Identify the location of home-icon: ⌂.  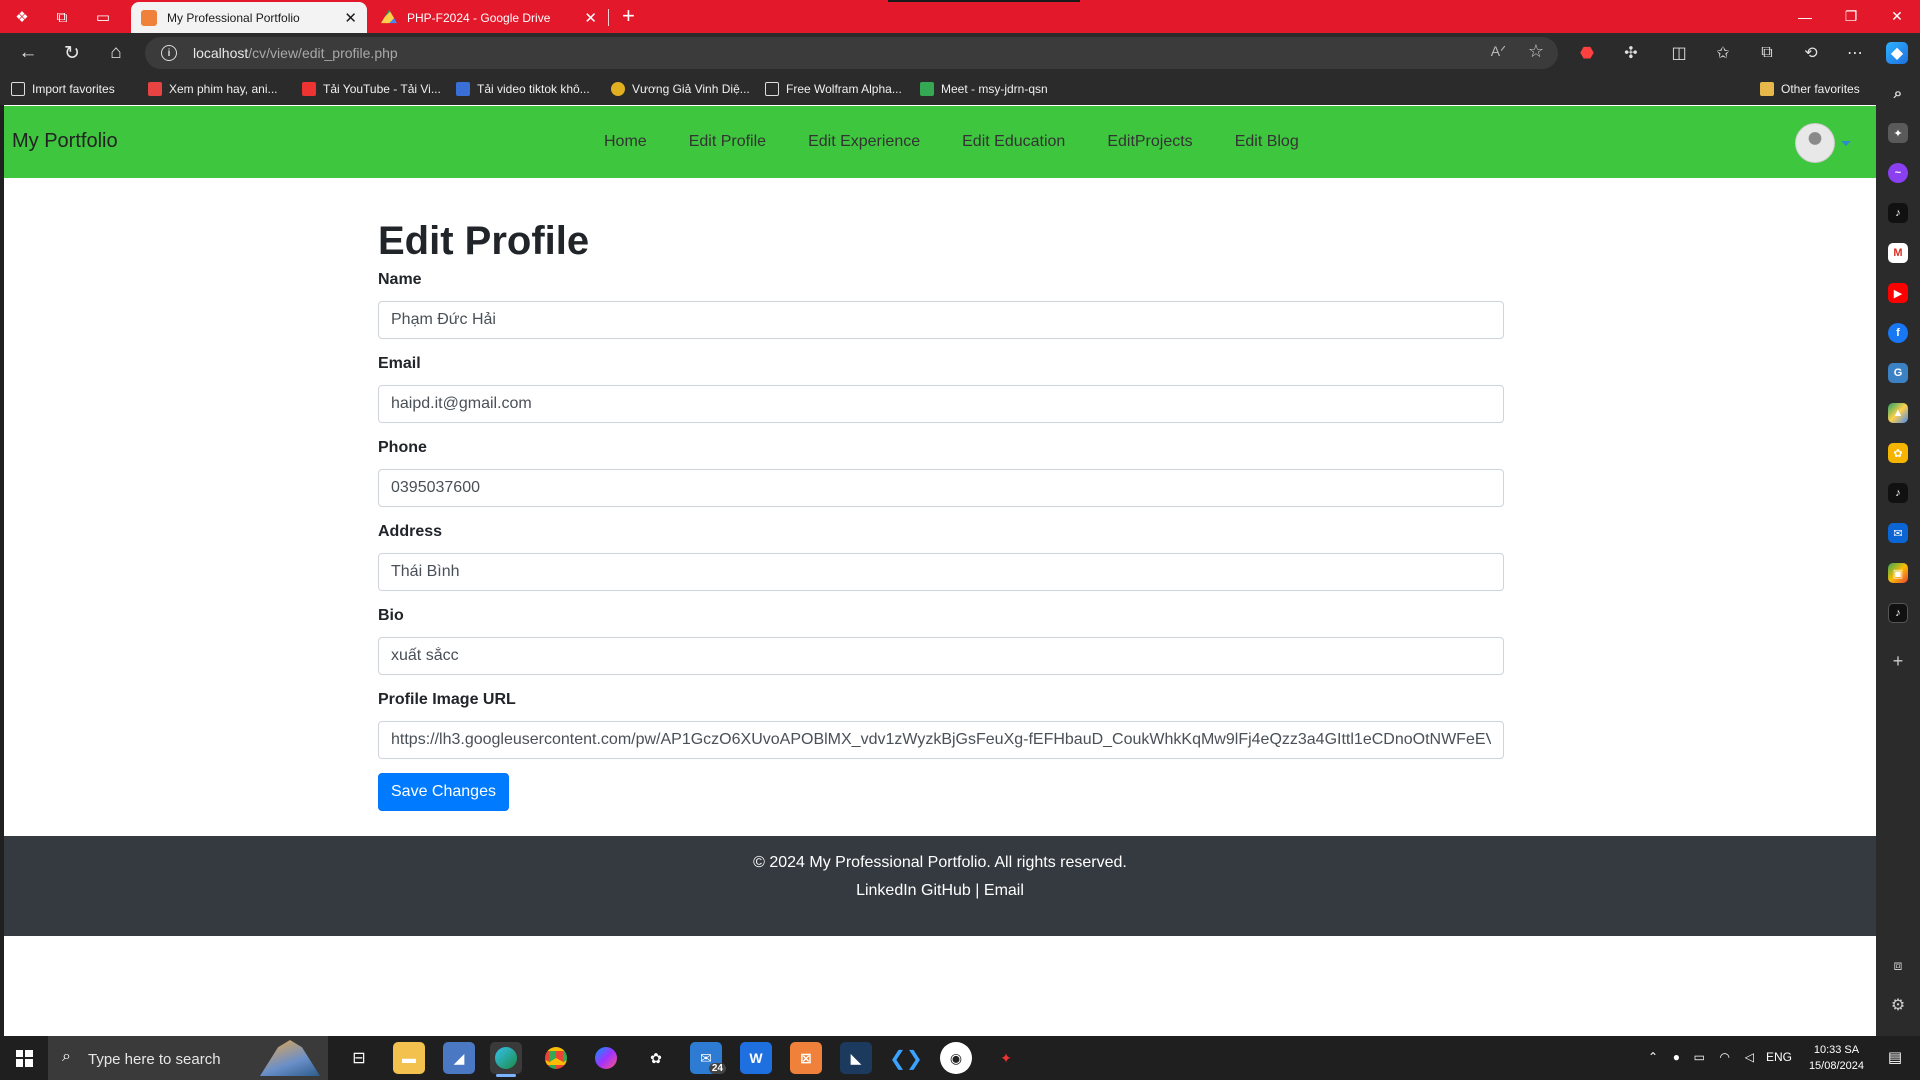
(116, 53).